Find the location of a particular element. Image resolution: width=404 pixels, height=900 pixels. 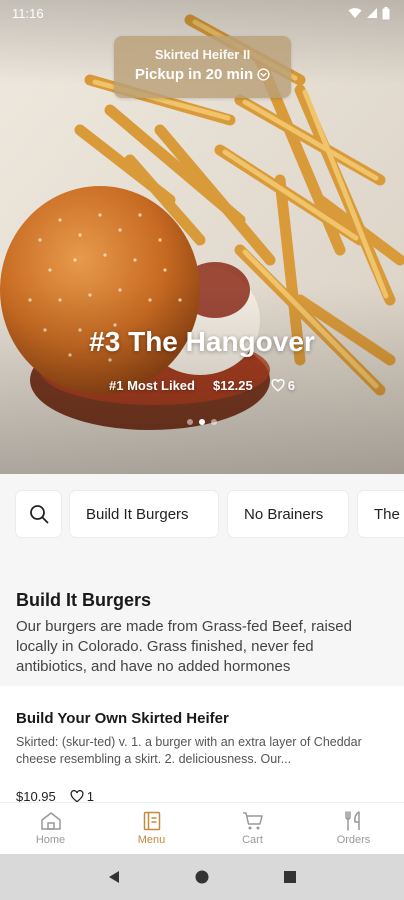

back-icon is located at coordinates (114, 877).